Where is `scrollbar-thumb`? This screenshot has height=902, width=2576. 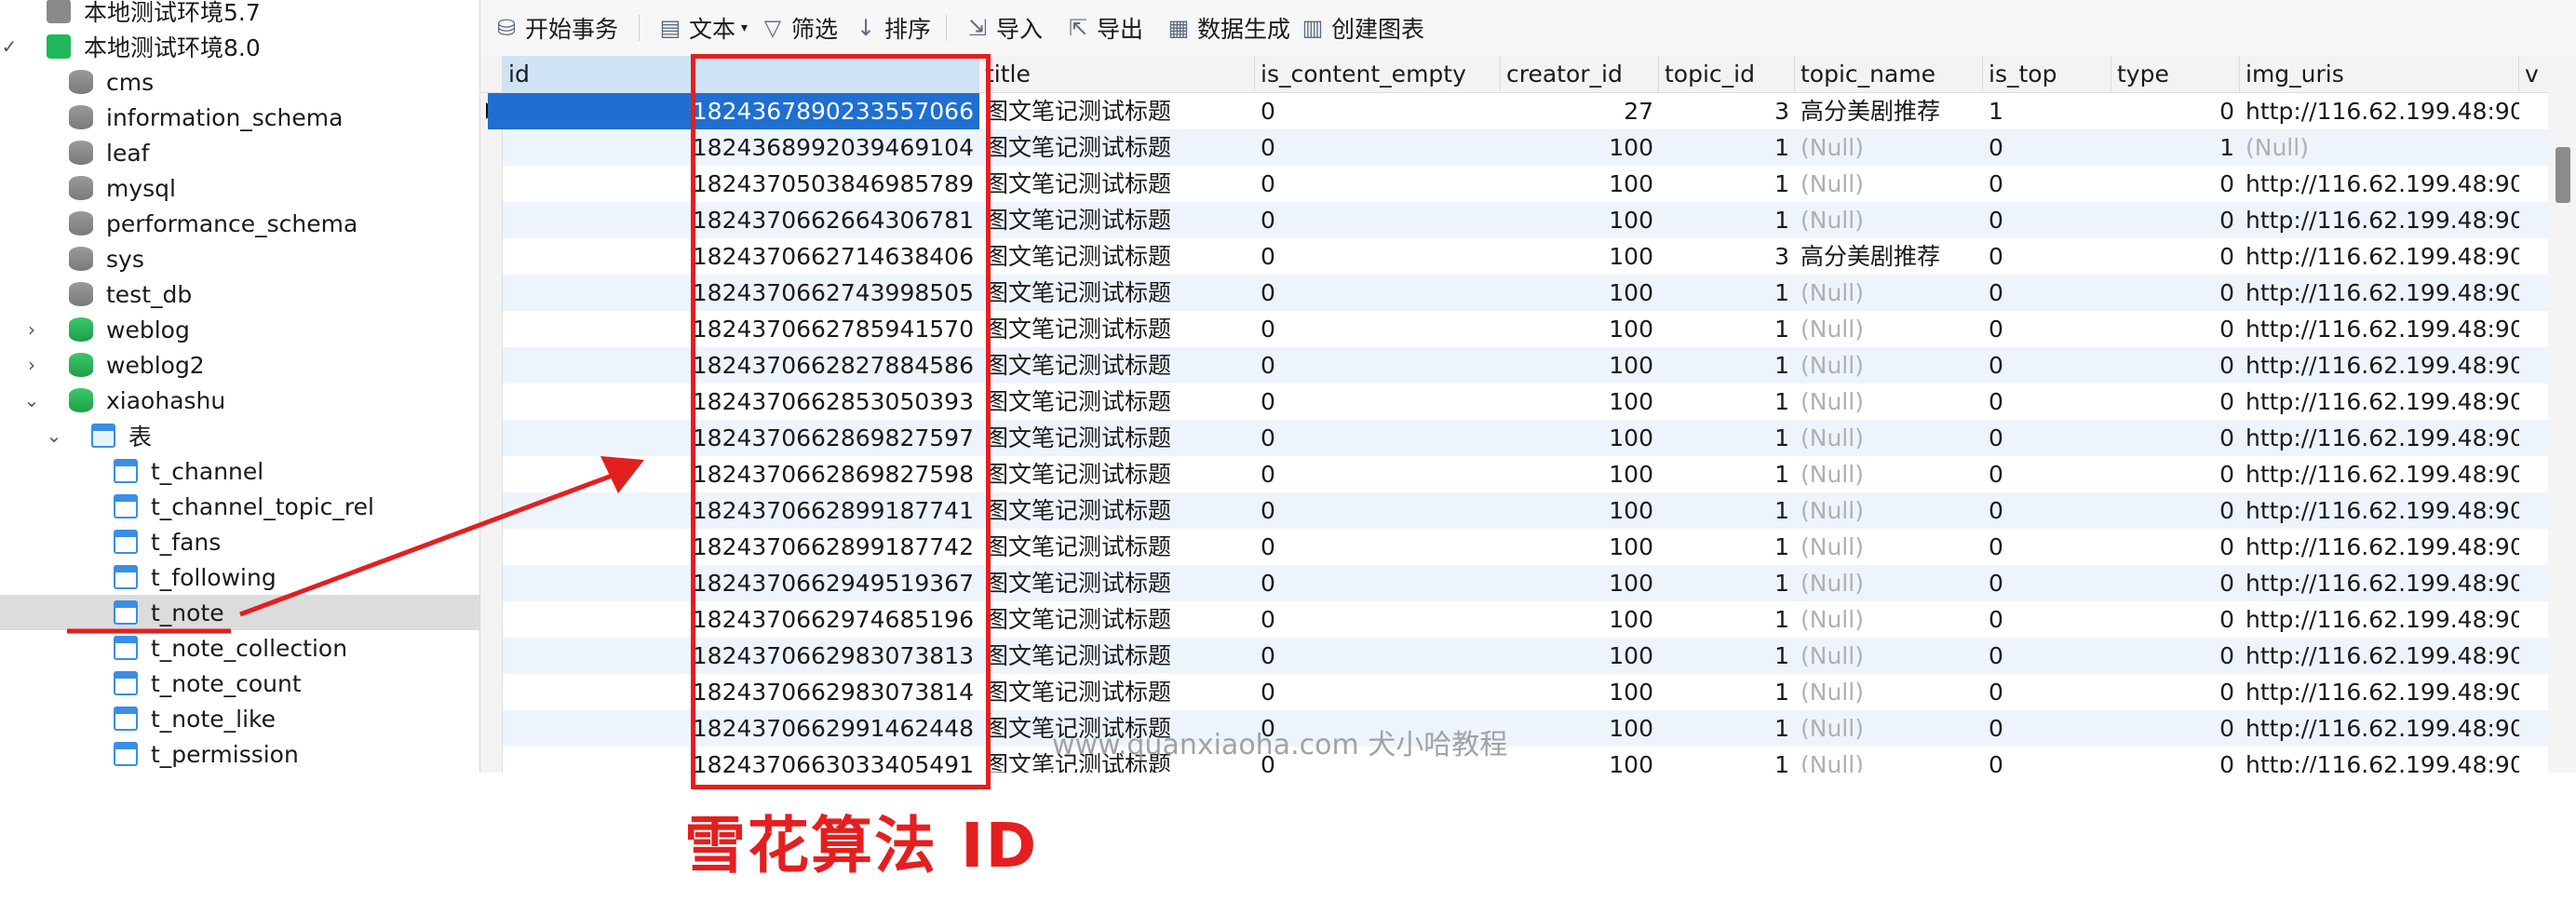
scrollbar-thumb is located at coordinates (2563, 175).